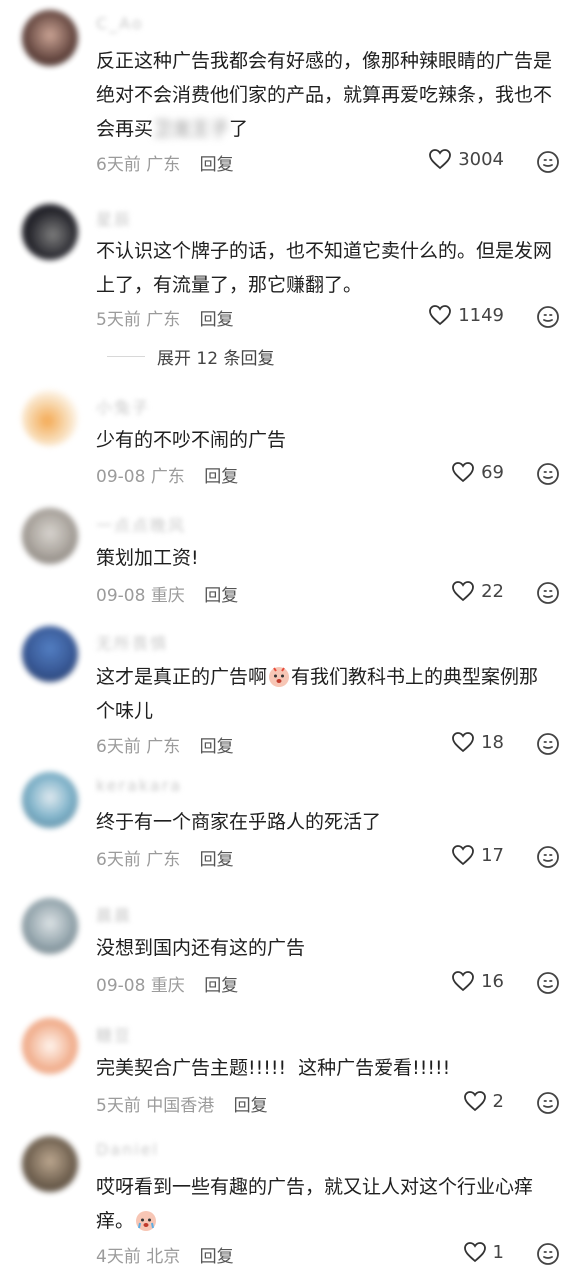 Image resolution: width=584 pixels, height=1280 pixels. I want to click on like-button: 1, so click(483, 1252).